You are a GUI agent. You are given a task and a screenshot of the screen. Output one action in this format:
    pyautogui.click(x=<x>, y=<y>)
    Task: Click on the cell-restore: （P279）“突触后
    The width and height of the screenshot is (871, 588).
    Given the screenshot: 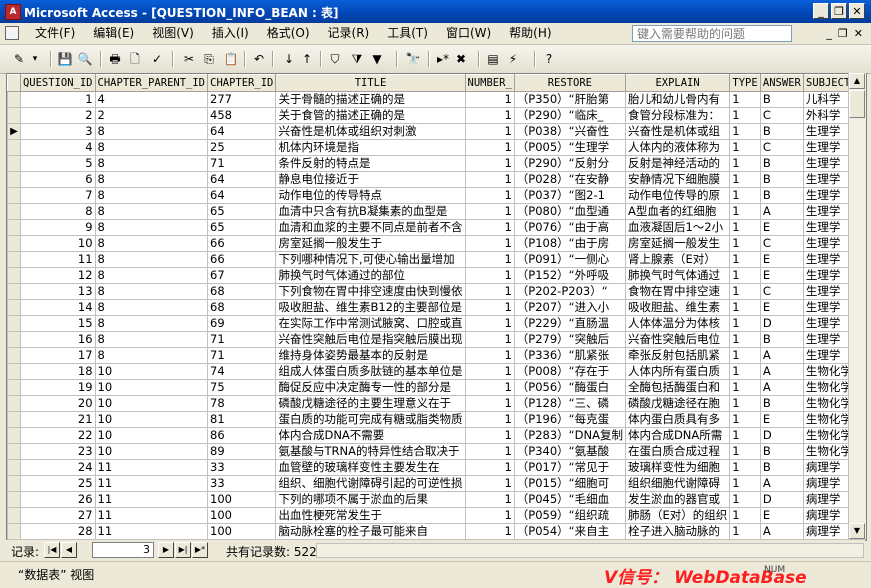 What is the action you would take?
    pyautogui.click(x=569, y=339)
    